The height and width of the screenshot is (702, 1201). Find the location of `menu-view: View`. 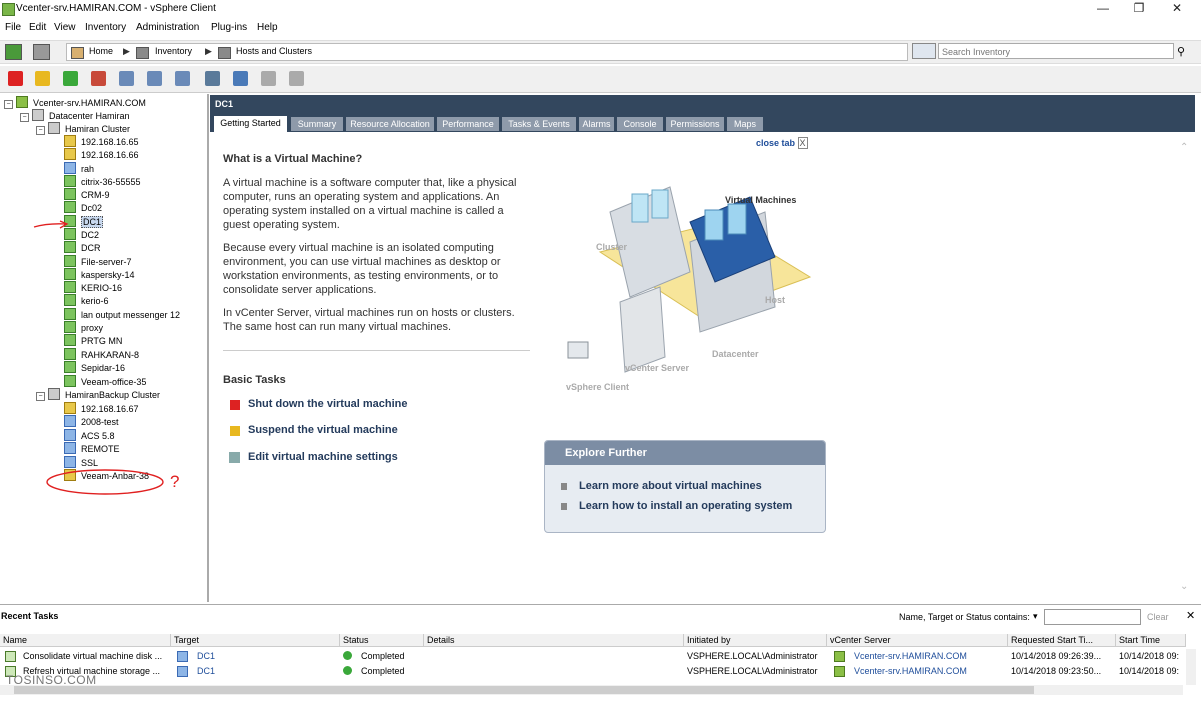

menu-view: View is located at coordinates (65, 27).